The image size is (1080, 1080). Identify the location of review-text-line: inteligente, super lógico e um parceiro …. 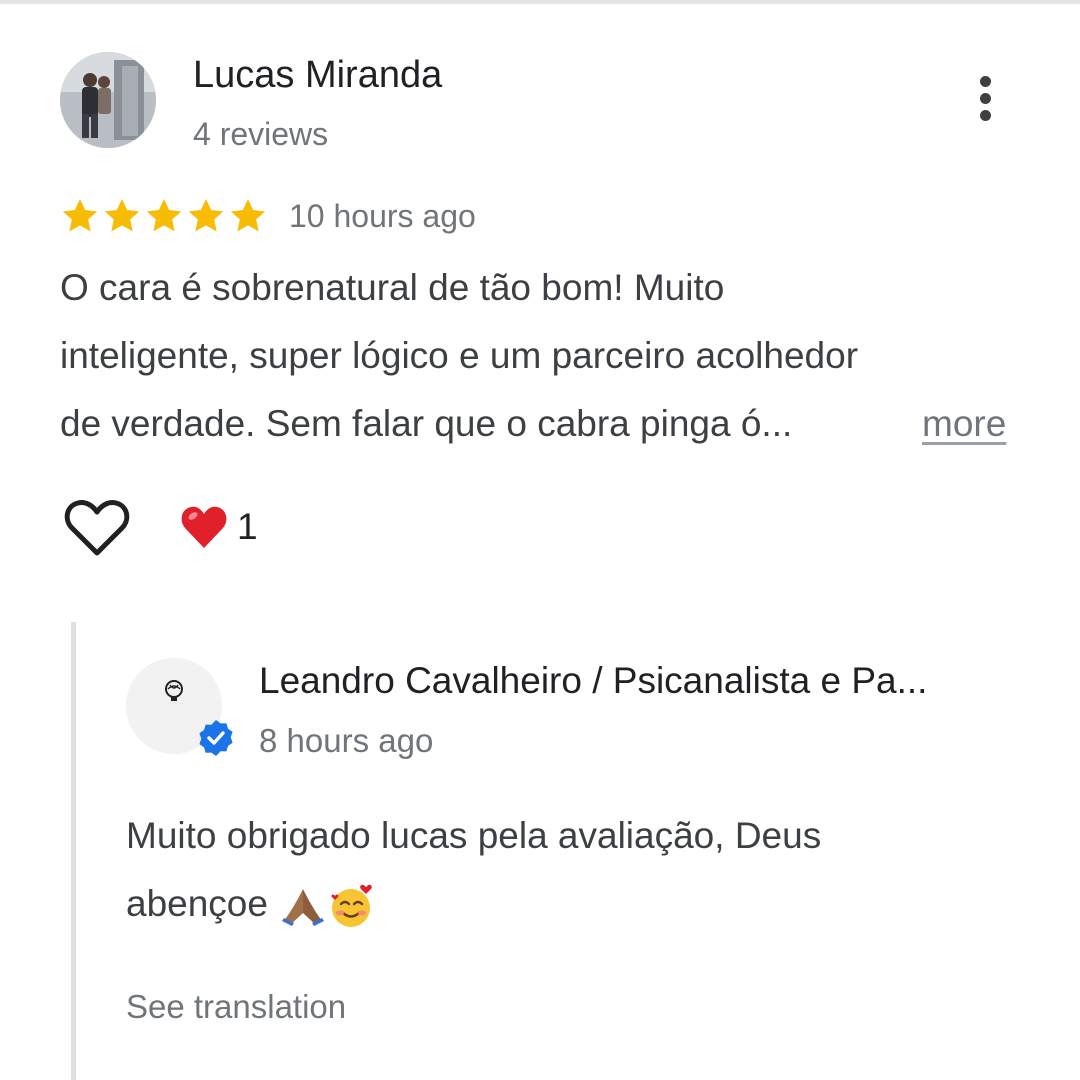
(459, 355).